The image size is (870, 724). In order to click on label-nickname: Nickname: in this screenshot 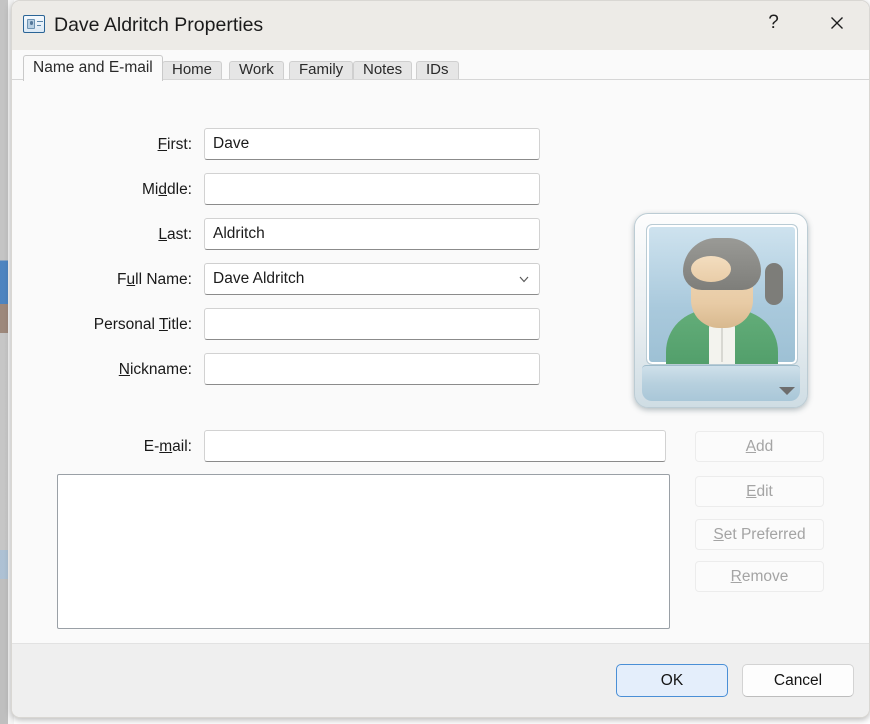, I will do `click(155, 369)`.